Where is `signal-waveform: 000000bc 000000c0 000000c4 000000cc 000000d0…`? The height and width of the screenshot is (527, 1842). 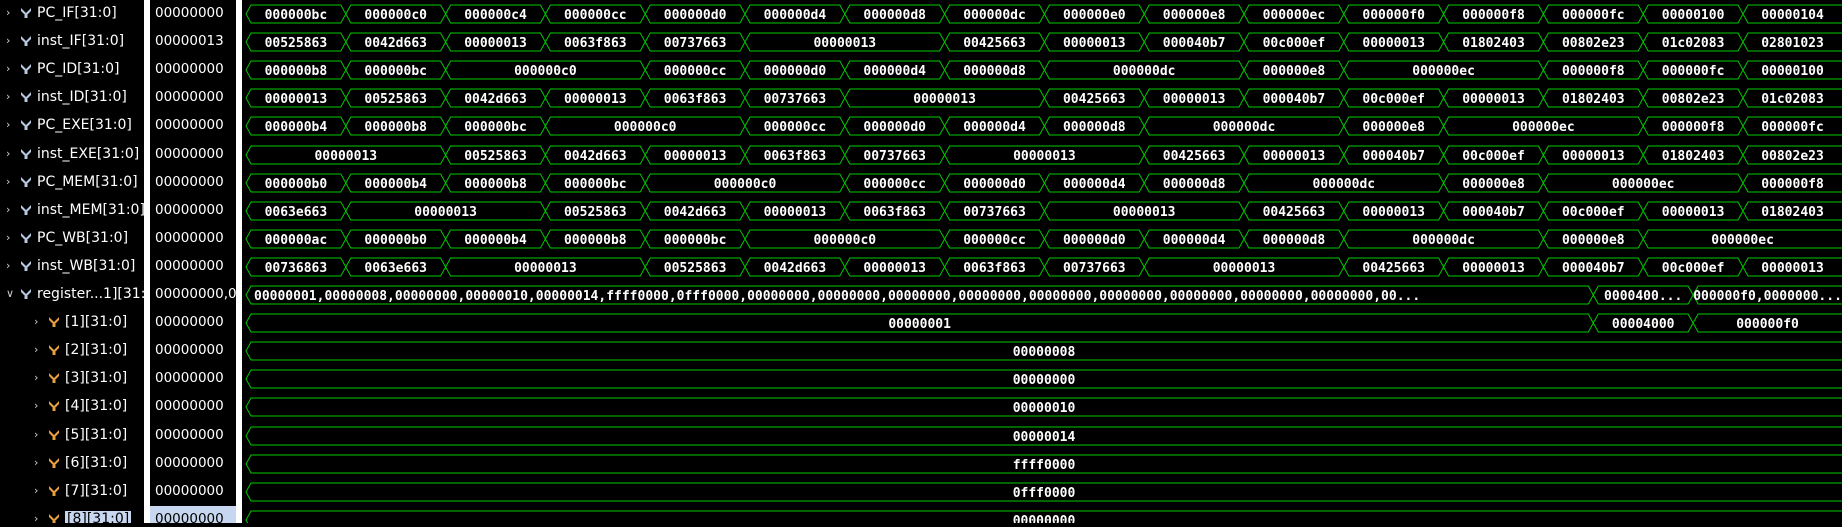 signal-waveform: 000000bc 000000c0 000000c4 000000cc 000000d0… is located at coordinates (1043, 14).